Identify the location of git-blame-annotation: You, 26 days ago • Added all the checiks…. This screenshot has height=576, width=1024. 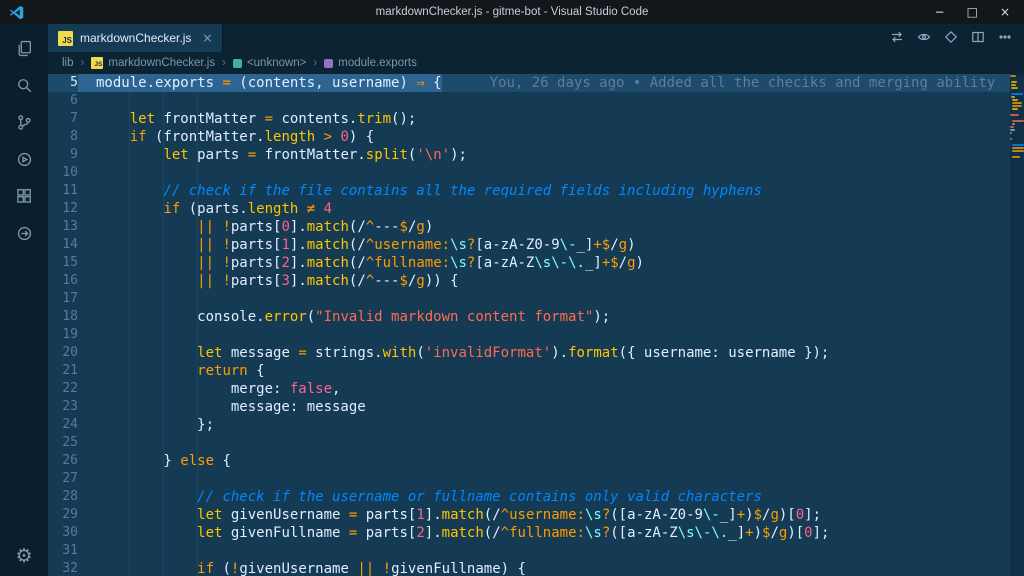
(742, 83).